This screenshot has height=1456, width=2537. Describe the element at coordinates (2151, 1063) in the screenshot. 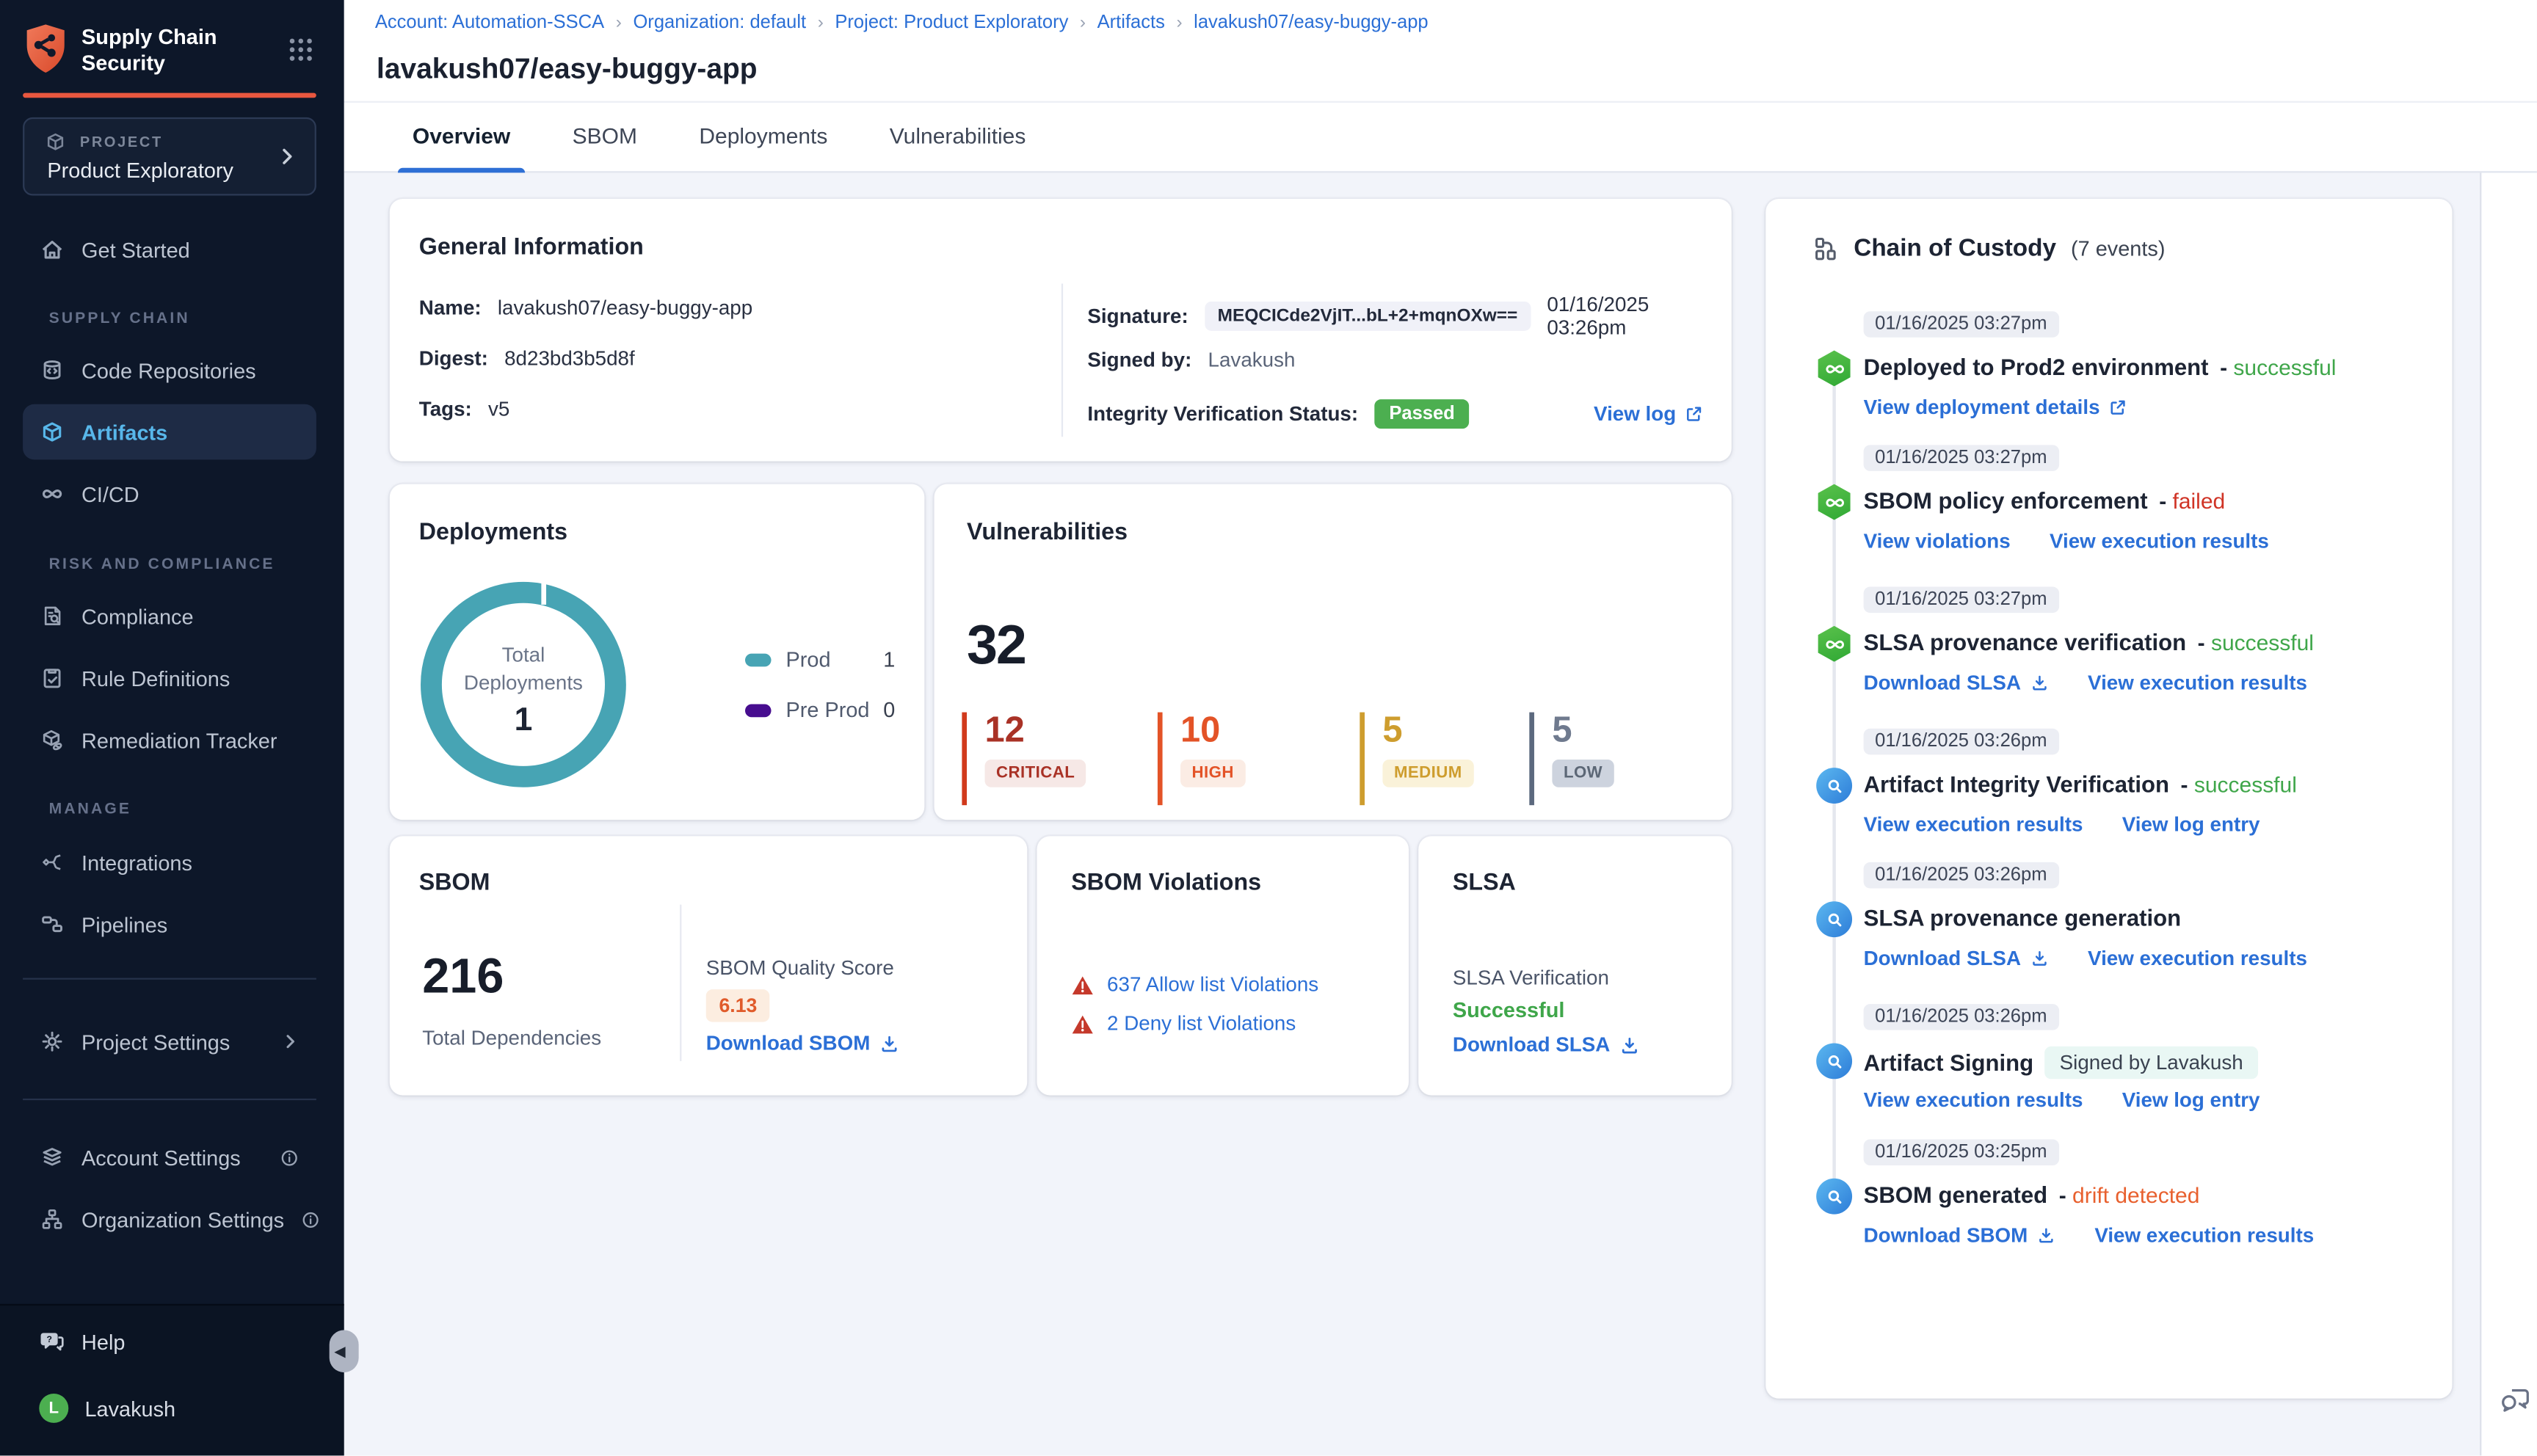

I see `signed-by-badge: Signed by Lavakush` at that location.